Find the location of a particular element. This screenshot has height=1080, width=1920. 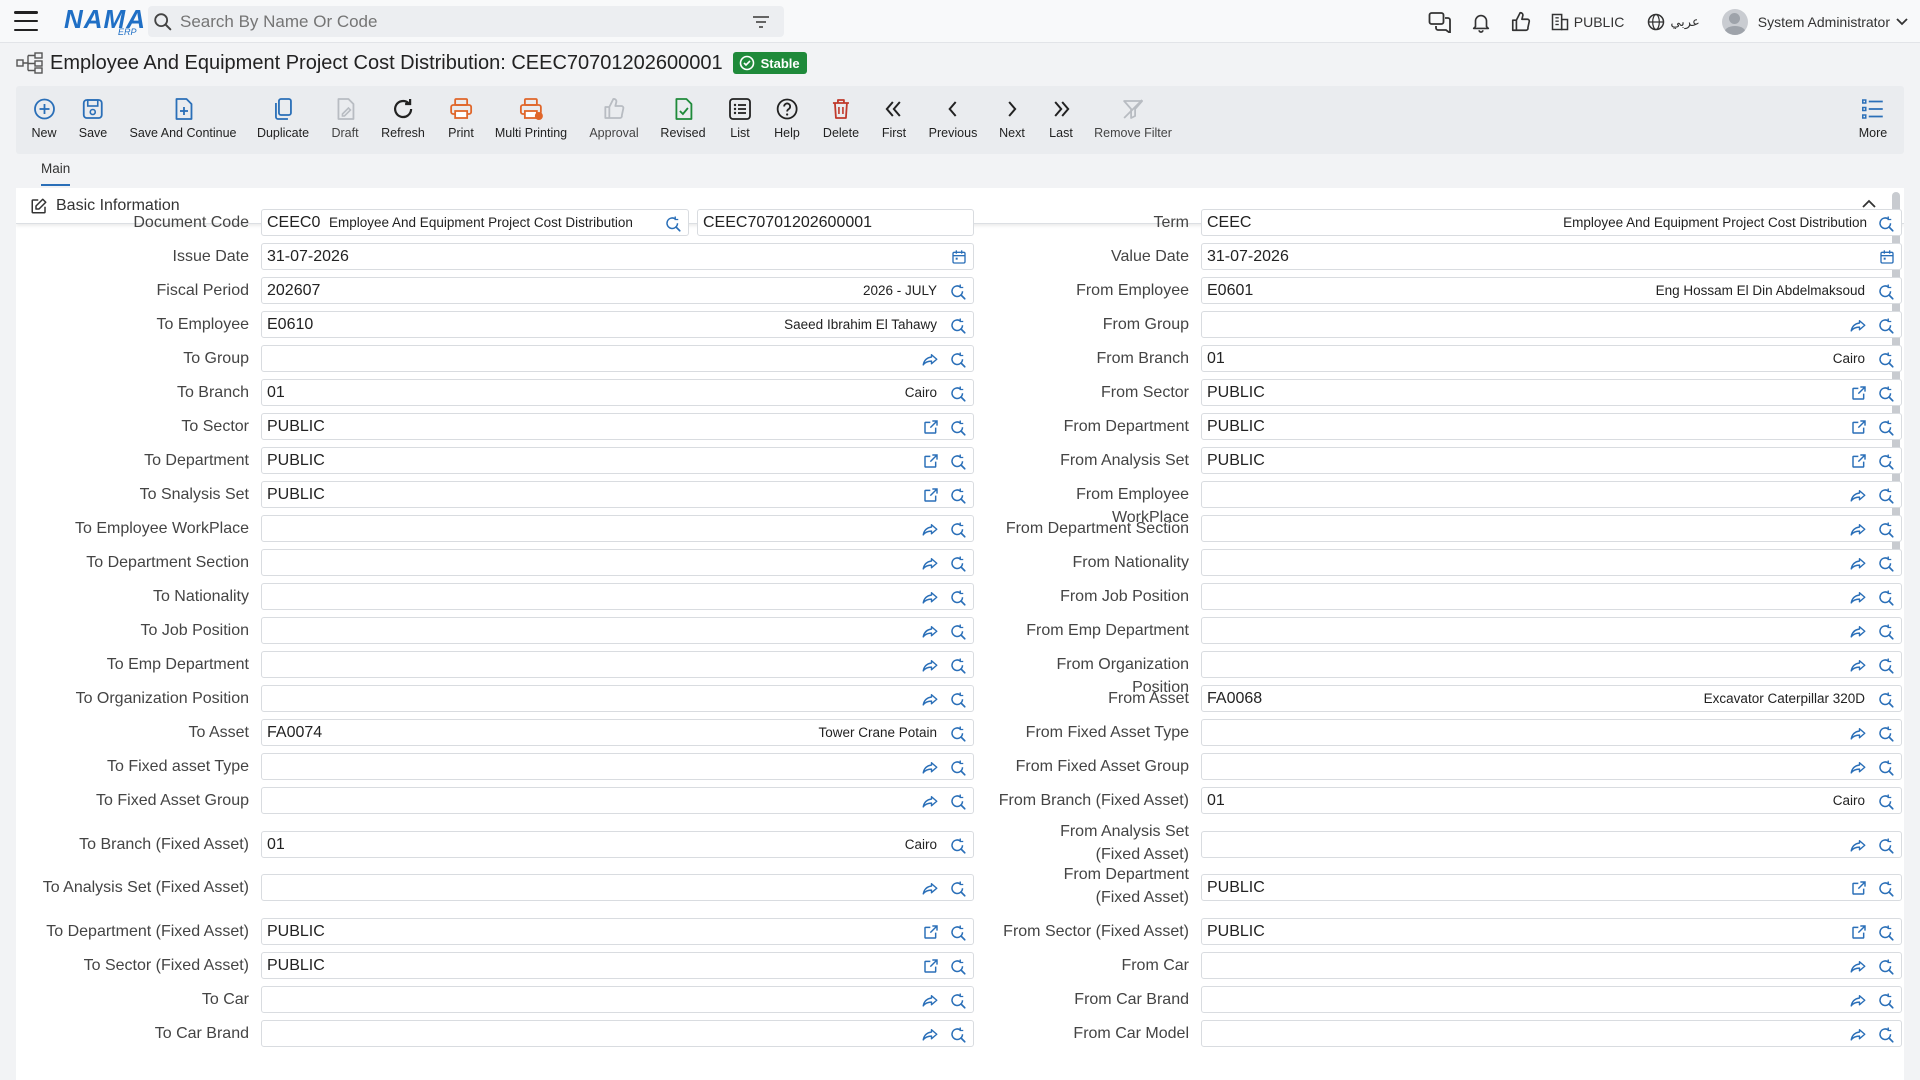

filter-icon is located at coordinates (761, 22).